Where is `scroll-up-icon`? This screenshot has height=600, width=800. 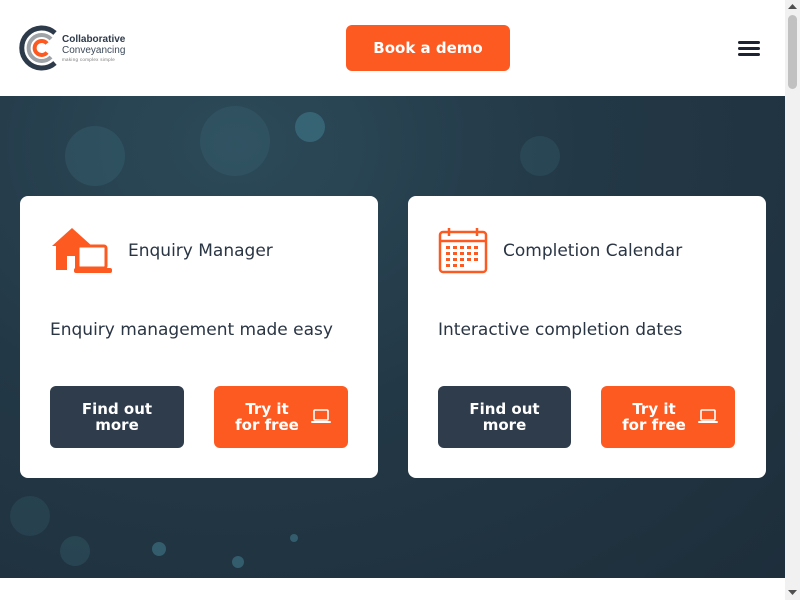
scroll-up-icon is located at coordinates (792, 7).